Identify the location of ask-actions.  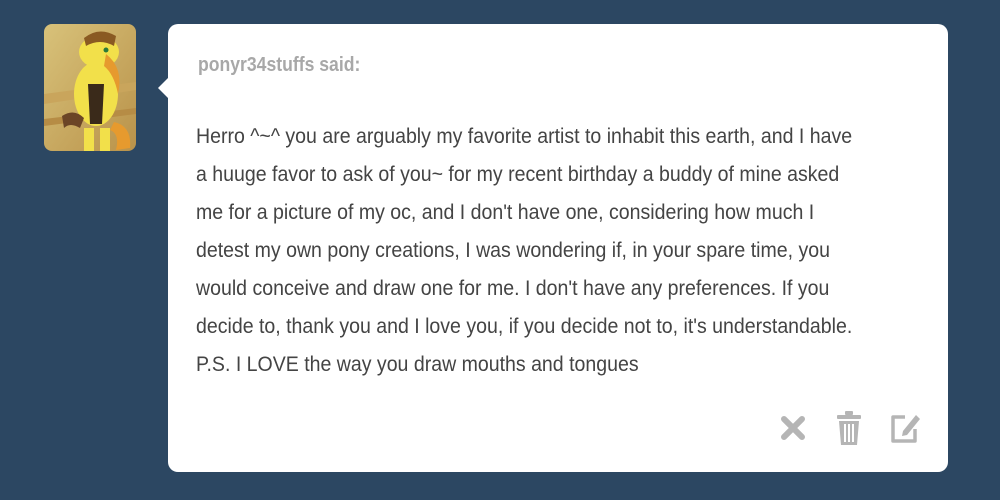
(849, 428).